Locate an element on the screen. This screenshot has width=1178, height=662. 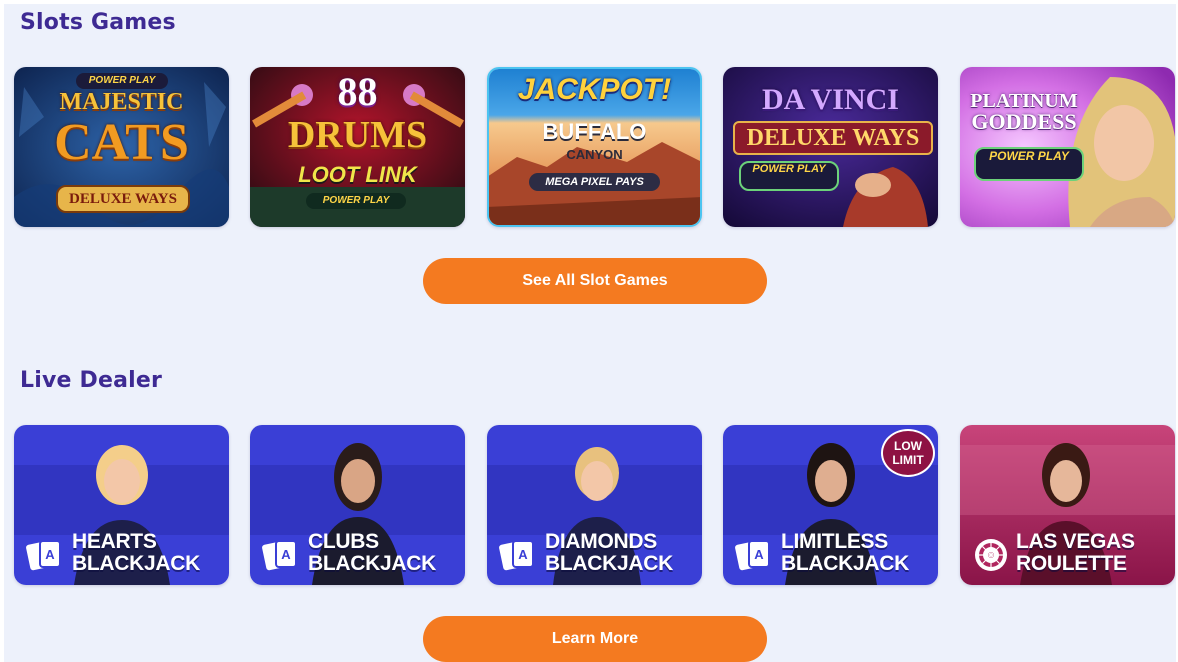
live-dealer-section-title: Live Dealer is located at coordinates (91, 380).